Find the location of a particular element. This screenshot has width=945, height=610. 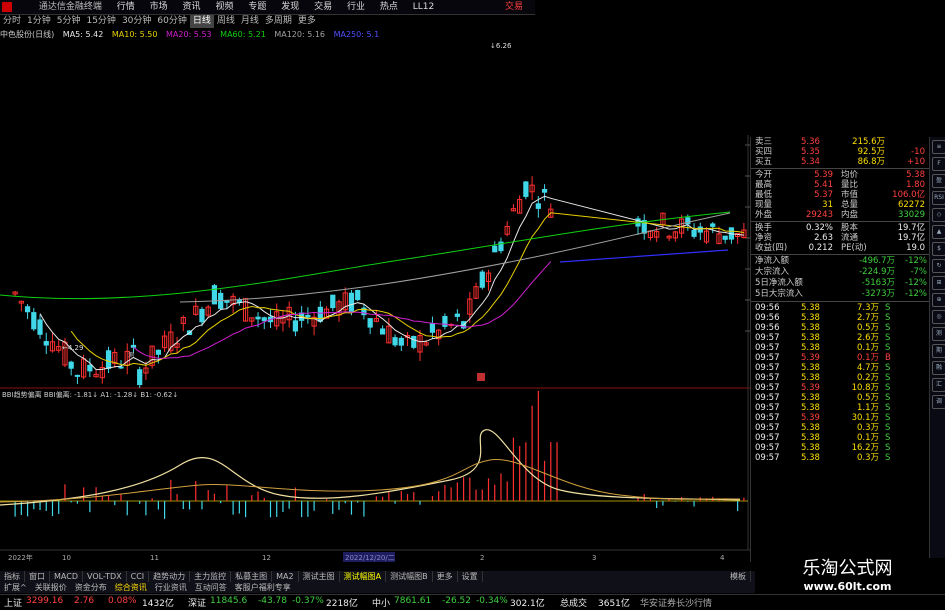

side-tool-icon: 融 is located at coordinates (938, 368).